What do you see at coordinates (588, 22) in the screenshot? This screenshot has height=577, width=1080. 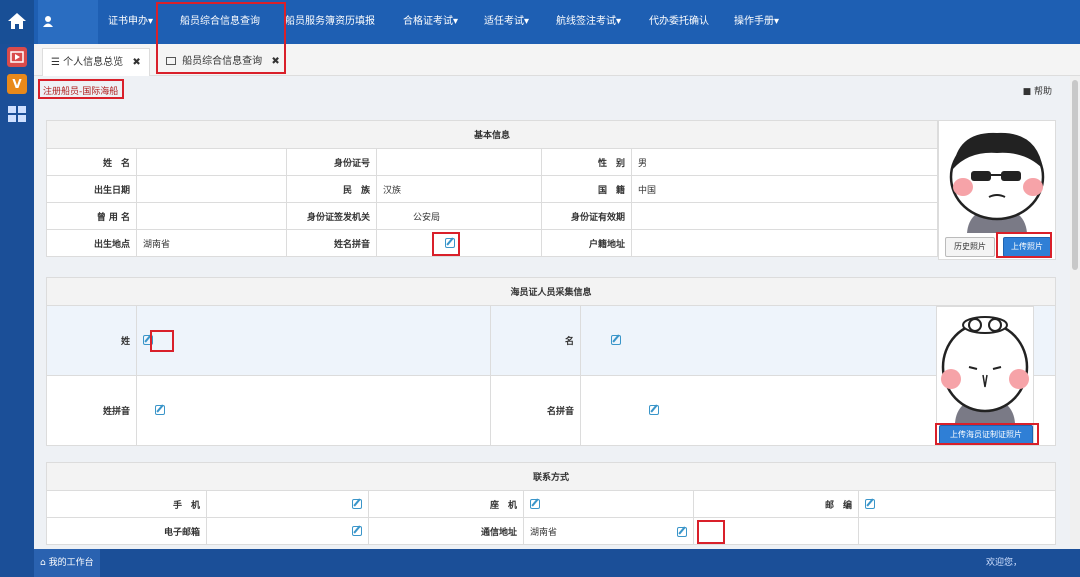 I see `nav-route-exam: 航线签注考试▾` at bounding box center [588, 22].